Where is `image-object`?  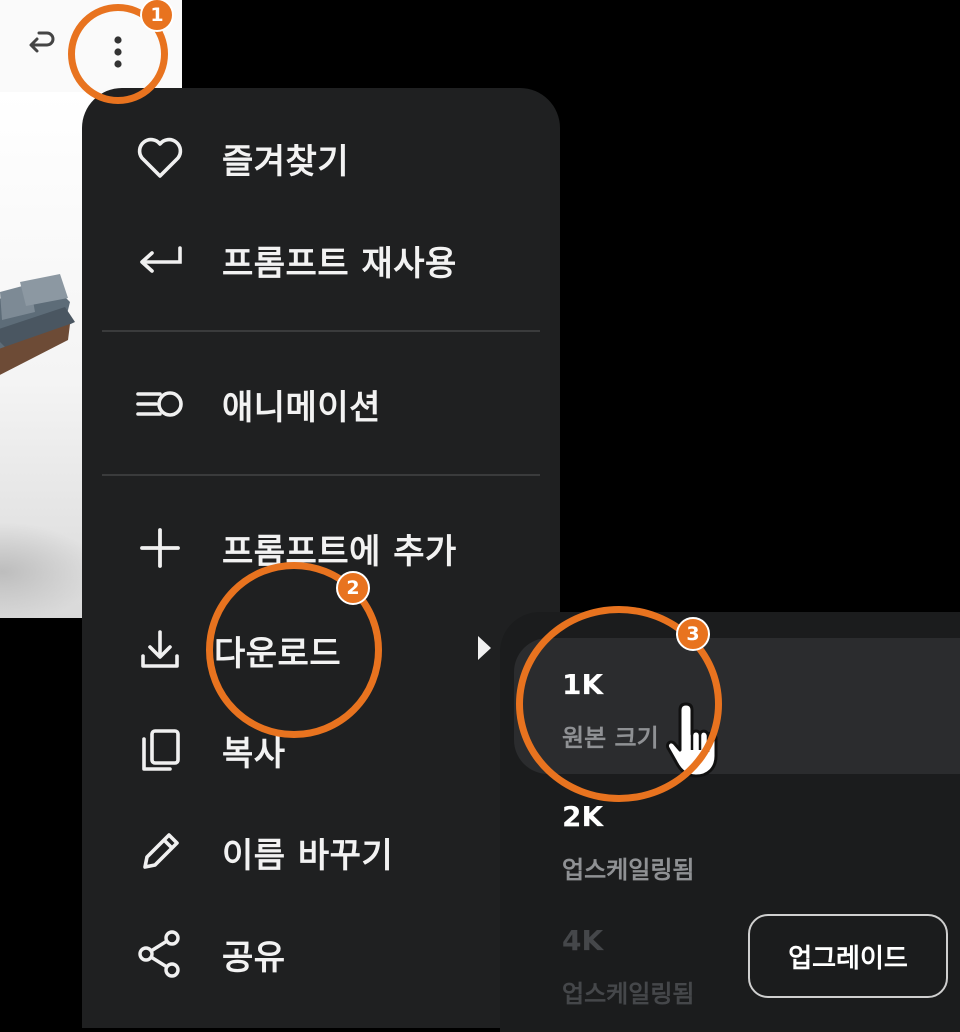
image-object is located at coordinates (37, 324).